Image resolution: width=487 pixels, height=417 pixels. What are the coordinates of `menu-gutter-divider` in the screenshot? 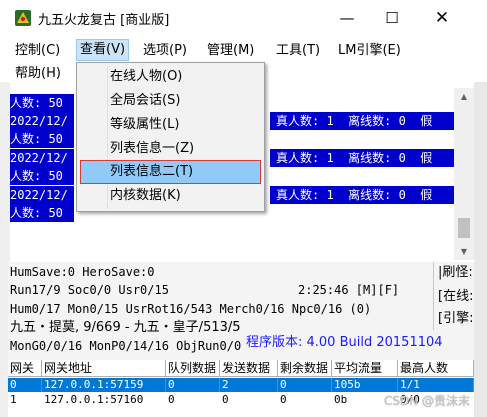 It's located at (107, 137).